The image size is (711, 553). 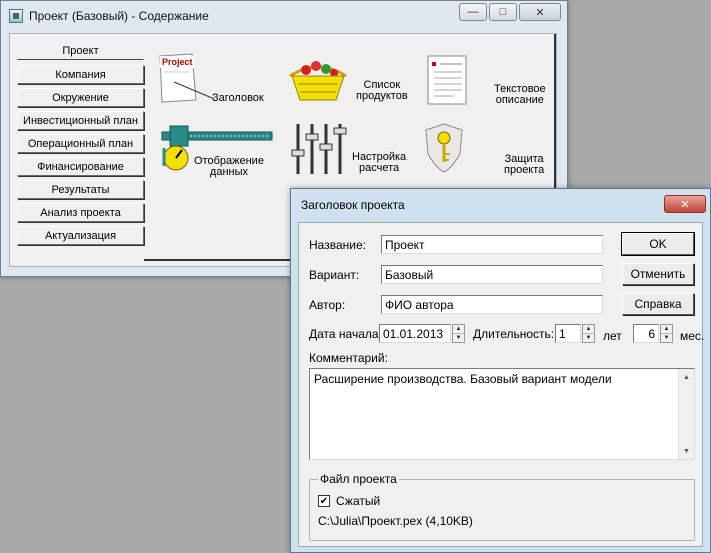 What do you see at coordinates (492, 274) in the screenshot?
I see `variant-input: Базовый` at bounding box center [492, 274].